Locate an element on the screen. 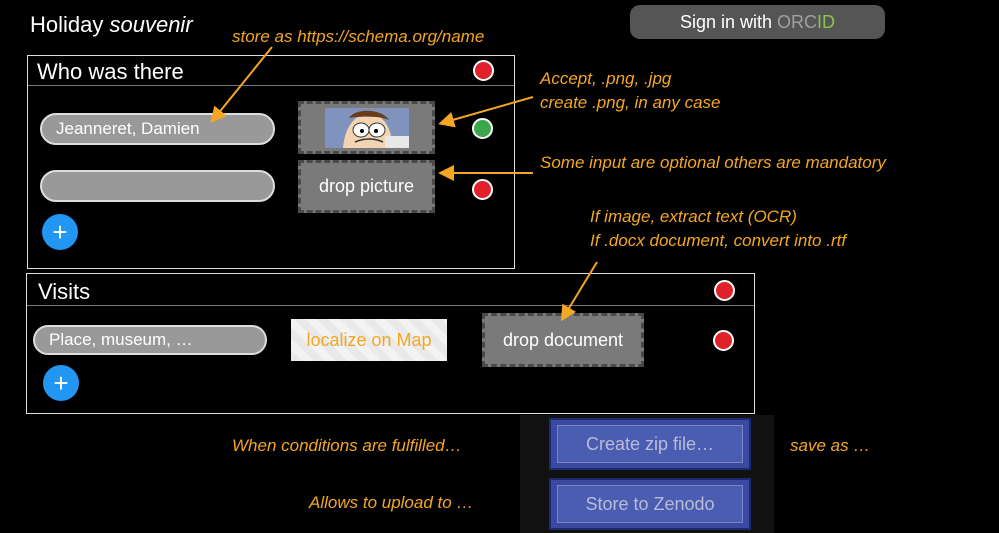 The image size is (999, 533). arrow-accept is located at coordinates (486, 112).